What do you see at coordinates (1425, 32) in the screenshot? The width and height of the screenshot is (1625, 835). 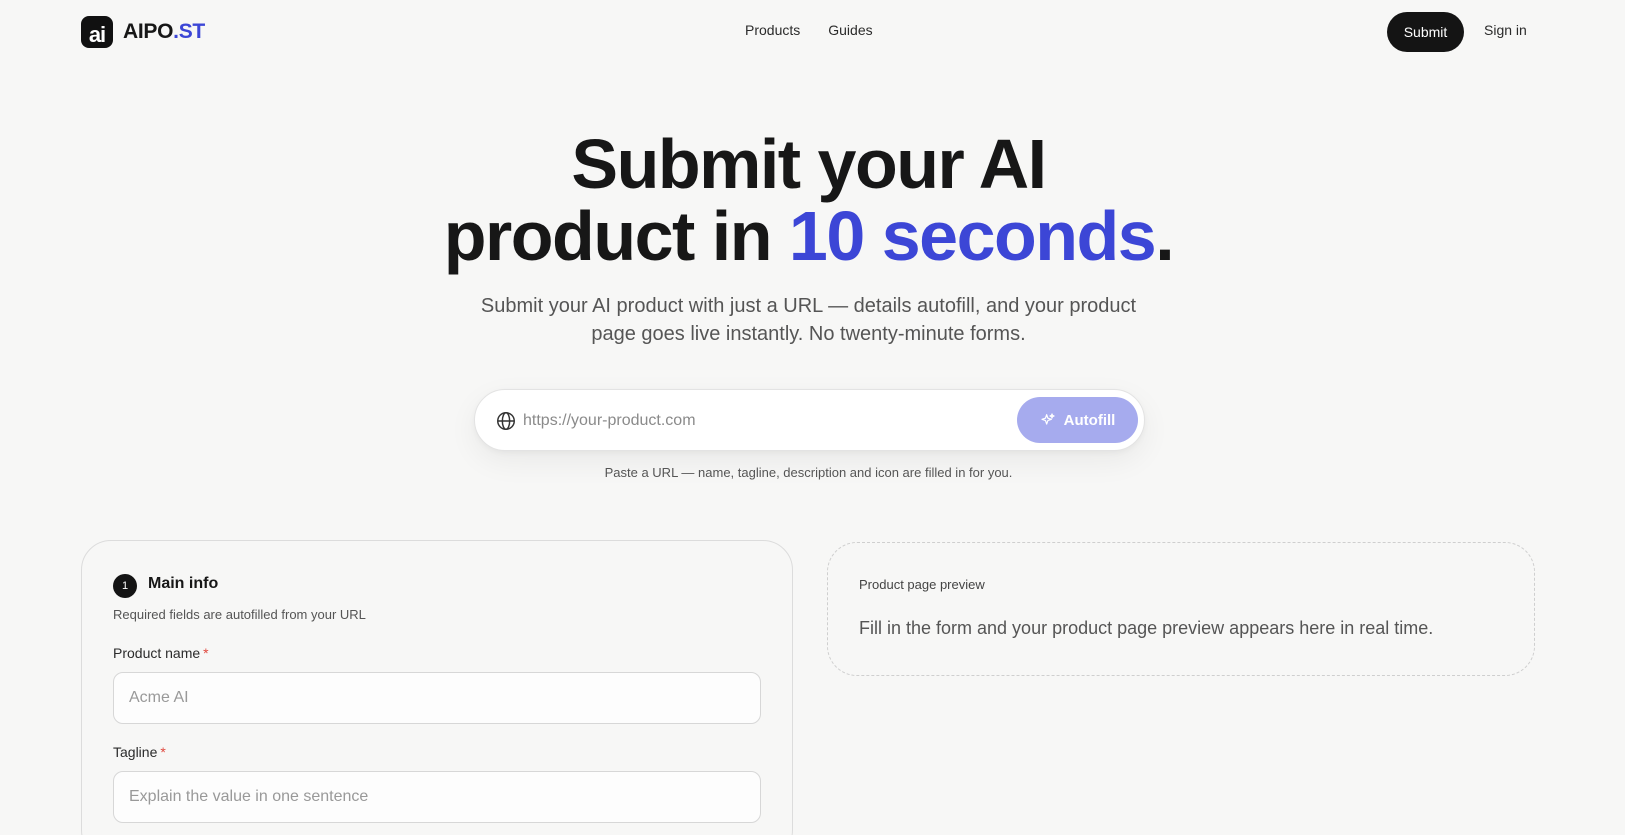 I see `submit-button: Submit` at bounding box center [1425, 32].